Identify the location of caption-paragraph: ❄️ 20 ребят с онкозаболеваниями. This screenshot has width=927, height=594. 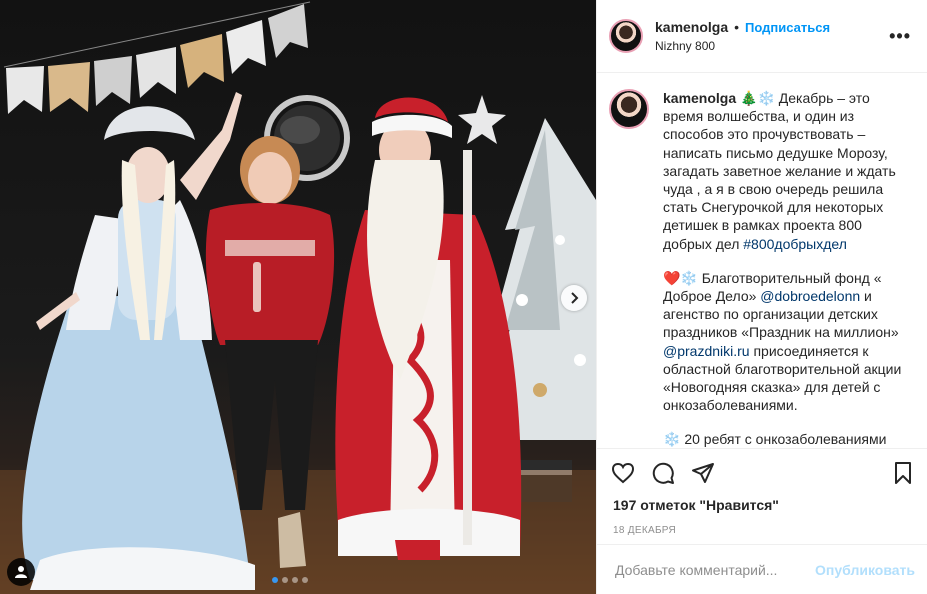
(775, 439).